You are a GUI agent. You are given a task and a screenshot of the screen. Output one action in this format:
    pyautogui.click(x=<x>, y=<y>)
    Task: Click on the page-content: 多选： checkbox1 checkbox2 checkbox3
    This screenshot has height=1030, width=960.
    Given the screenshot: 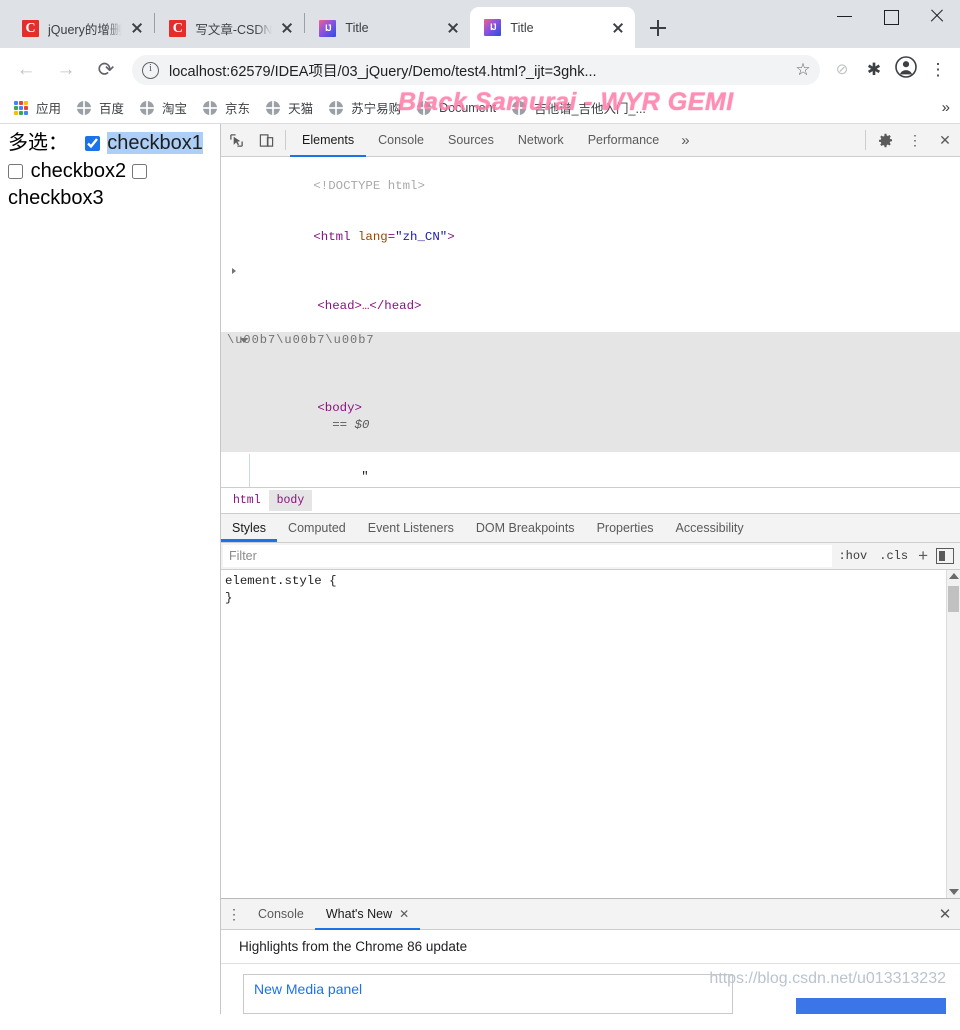 What is the action you would take?
    pyautogui.click(x=110, y=171)
    